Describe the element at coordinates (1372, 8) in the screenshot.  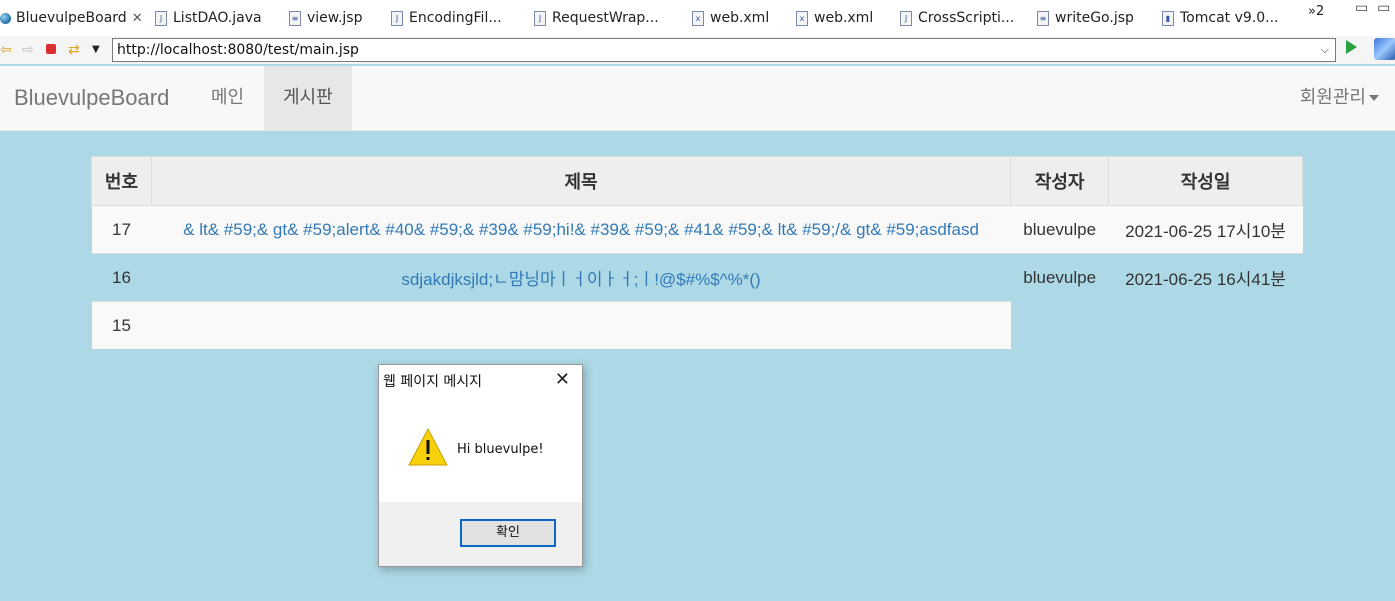
I see `window-controls: ▭ ▭` at that location.